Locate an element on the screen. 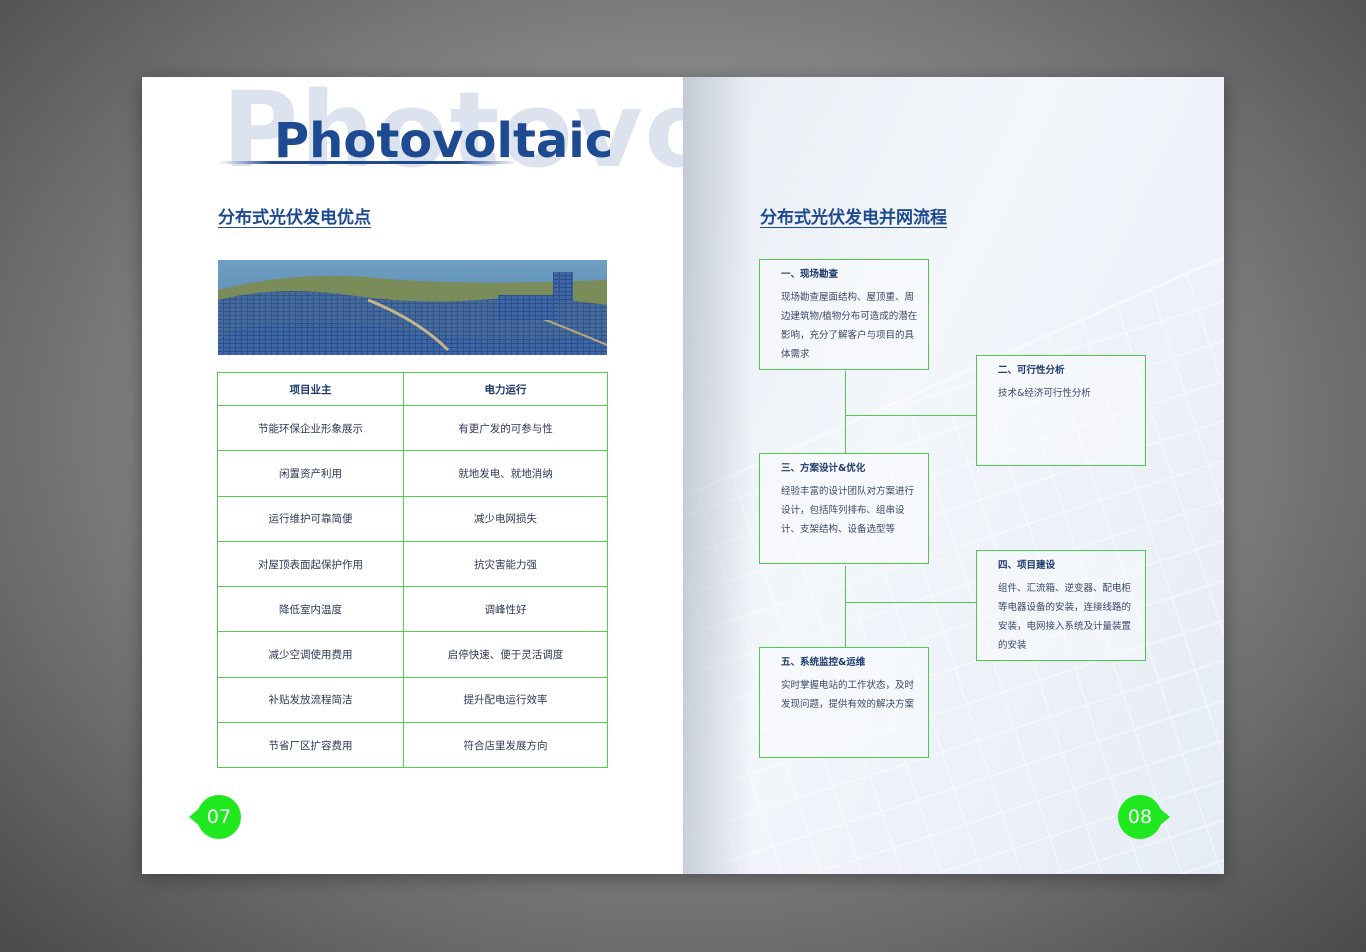  page-number-badge-left: 07 is located at coordinates (215, 817).